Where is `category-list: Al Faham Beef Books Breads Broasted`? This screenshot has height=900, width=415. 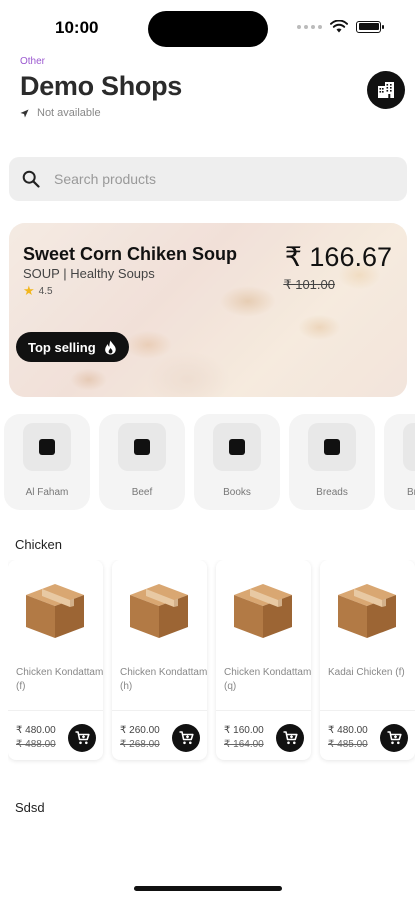 category-list: Al Faham Beef Books Breads Broasted is located at coordinates (209, 463).